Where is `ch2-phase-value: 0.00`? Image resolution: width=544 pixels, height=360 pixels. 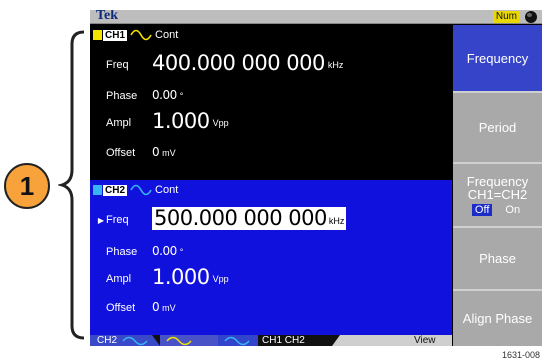
ch2-phase-value: 0.00 is located at coordinates (164, 252).